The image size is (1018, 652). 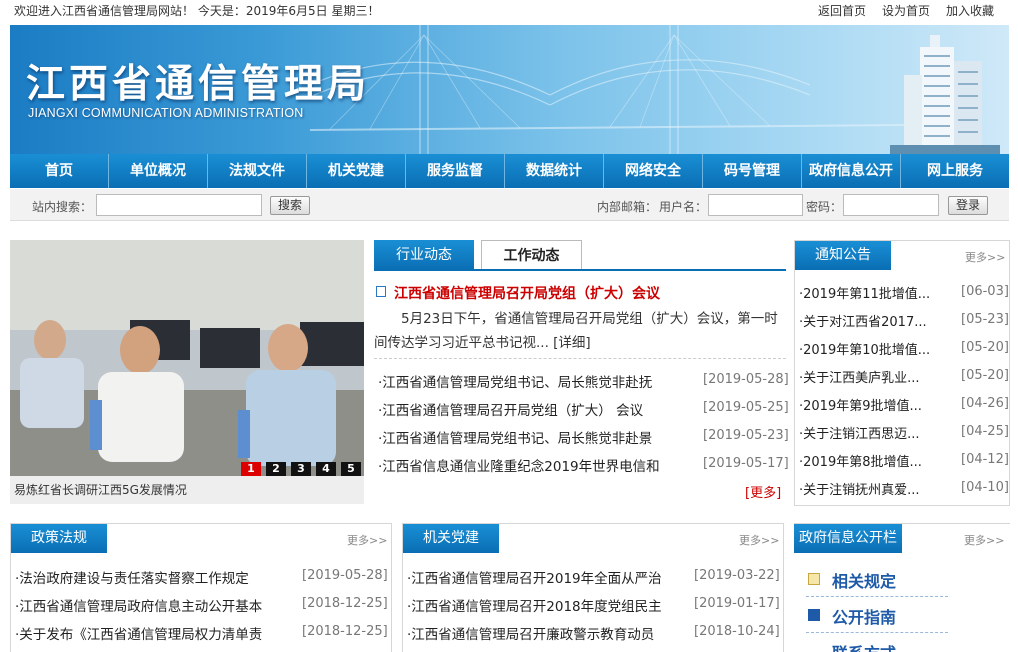 What do you see at coordinates (534, 577) in the screenshot?
I see `party-item: ·江西省通信管理局召开2019年全面从严治` at bounding box center [534, 577].